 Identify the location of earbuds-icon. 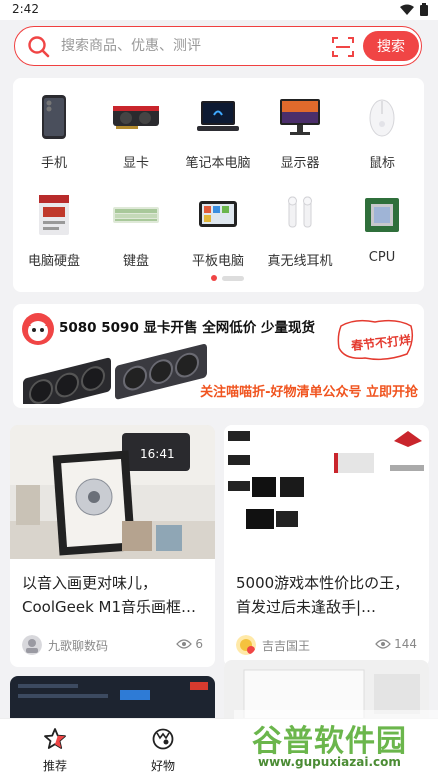
(300, 215).